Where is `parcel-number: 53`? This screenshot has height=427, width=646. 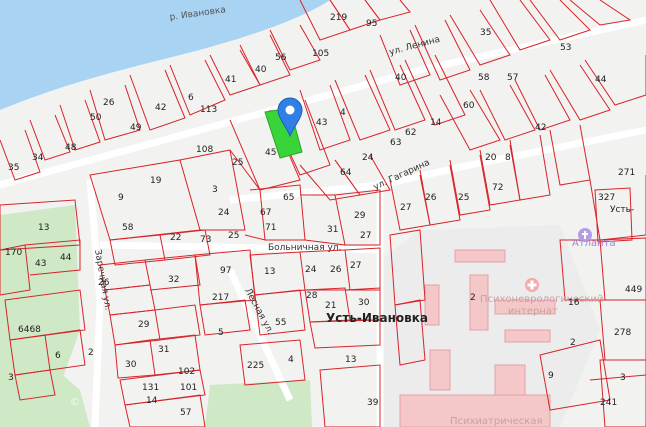 parcel-number: 53 is located at coordinates (565, 48).